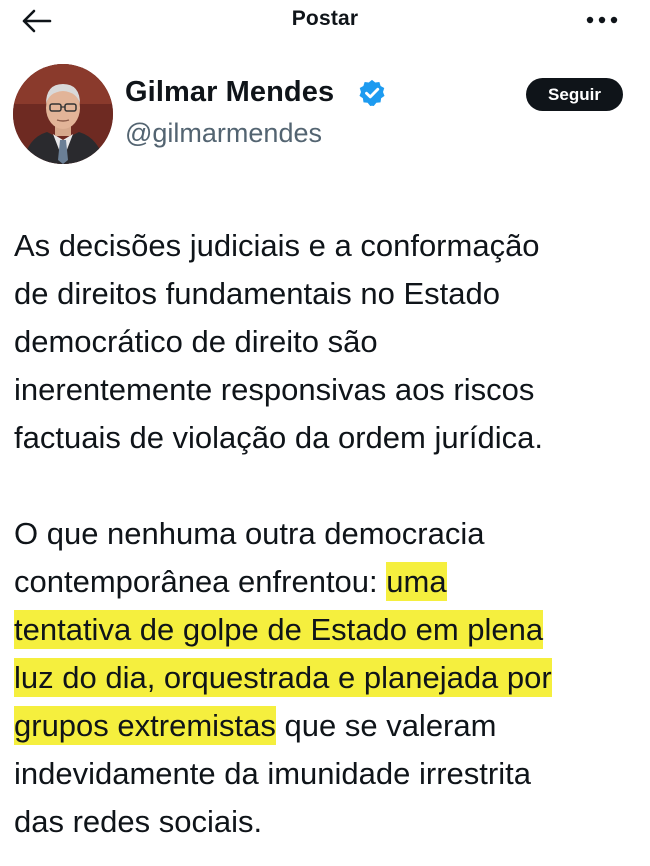 This screenshot has height=866, width=650. Describe the element at coordinates (279, 437) in the screenshot. I see `text-line: factuais de violação da ordem jurídica.` at that location.